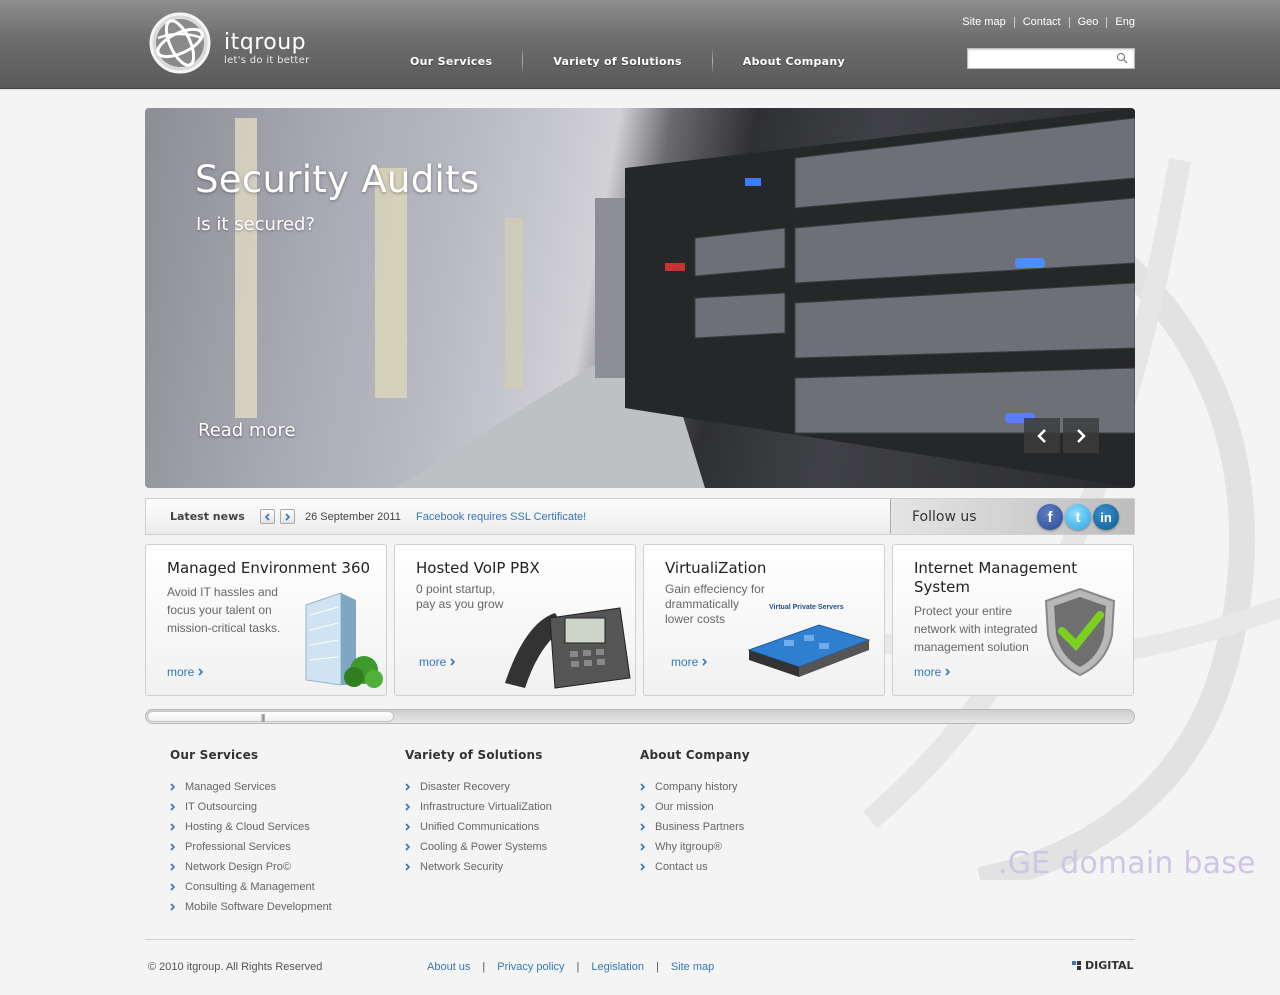  What do you see at coordinates (479, 827) in the screenshot?
I see `footer-link: Unified Communications` at bounding box center [479, 827].